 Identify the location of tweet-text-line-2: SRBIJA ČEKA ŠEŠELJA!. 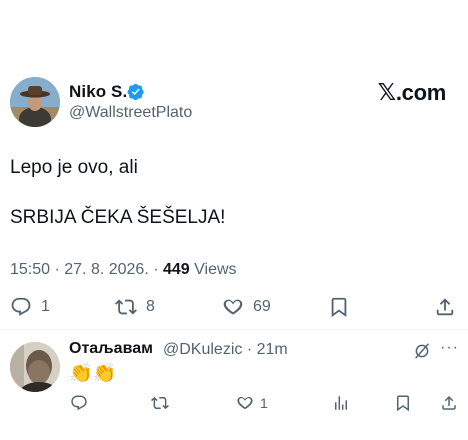
(118, 217).